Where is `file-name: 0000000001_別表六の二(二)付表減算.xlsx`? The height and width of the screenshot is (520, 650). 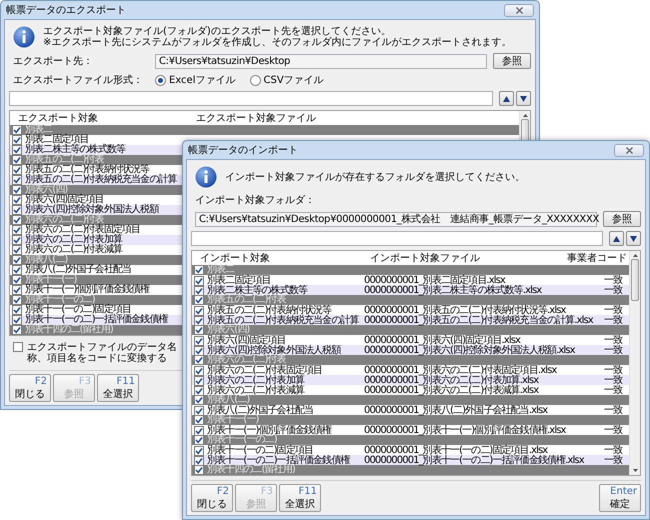
file-name: 0000000001_別表六の二(二)付表減算.xlsx is located at coordinates (451, 390).